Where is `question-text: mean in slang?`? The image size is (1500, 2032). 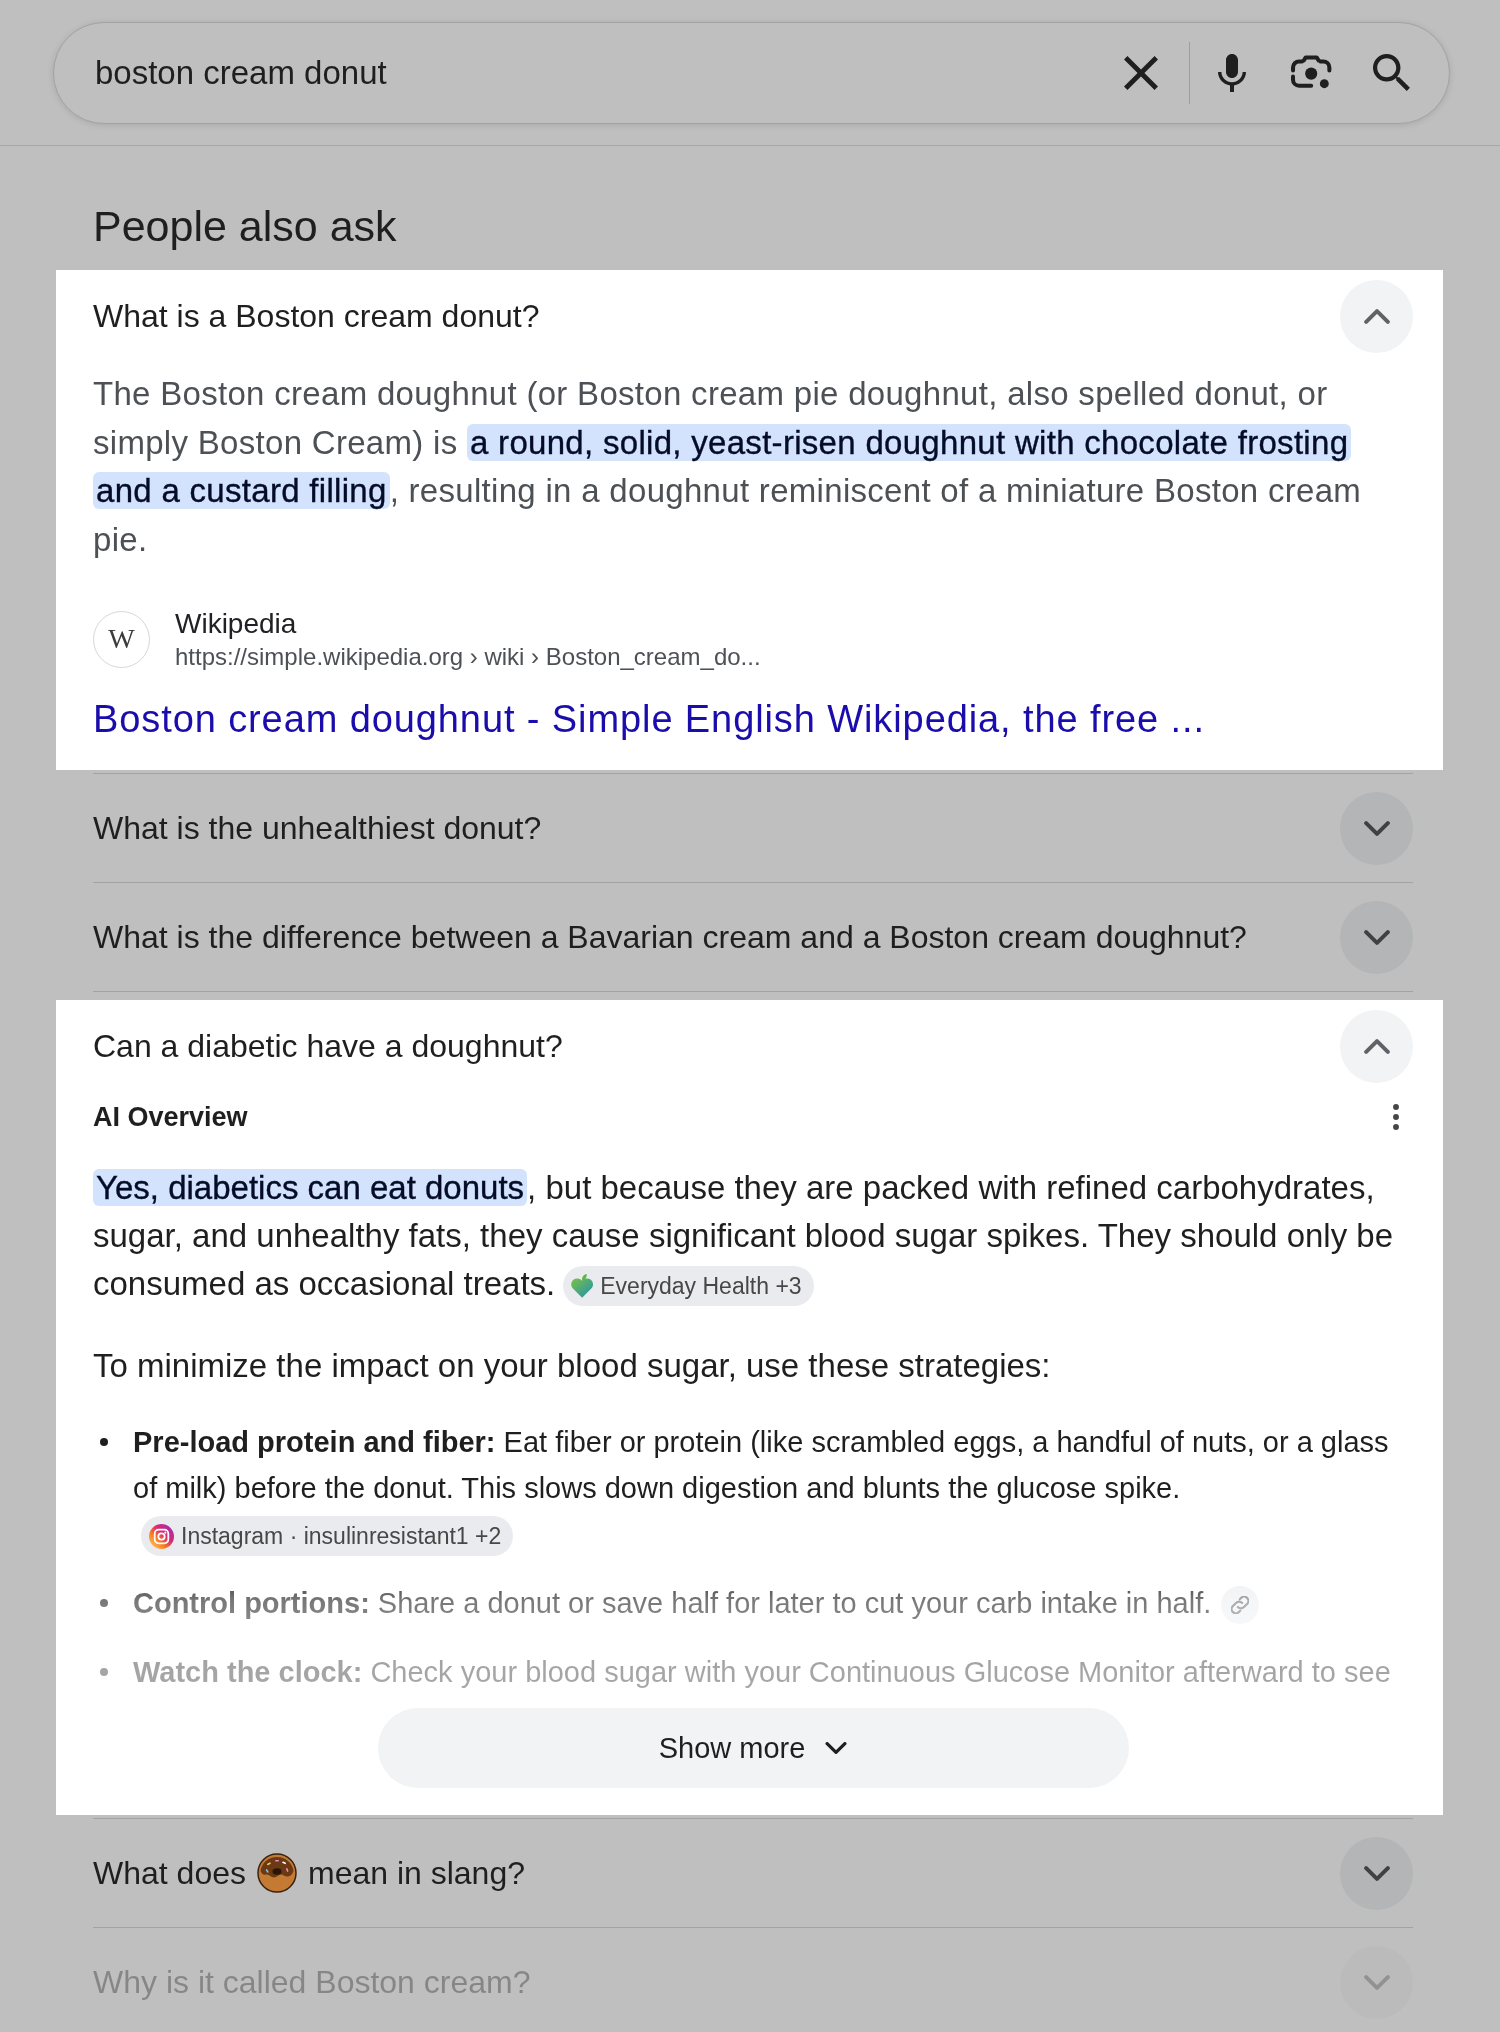
question-text: mean in slang? is located at coordinates (416, 1873).